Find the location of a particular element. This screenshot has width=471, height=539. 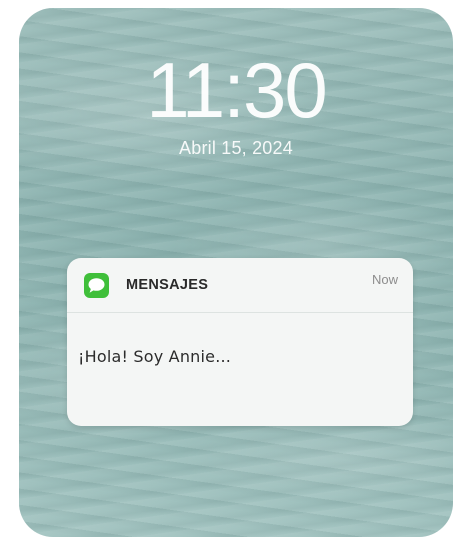

messages-icon is located at coordinates (96, 285).